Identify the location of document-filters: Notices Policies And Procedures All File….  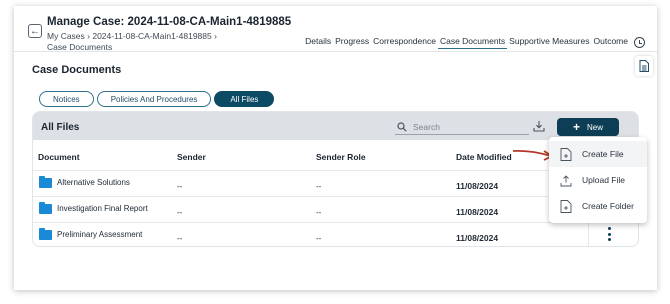
(157, 99).